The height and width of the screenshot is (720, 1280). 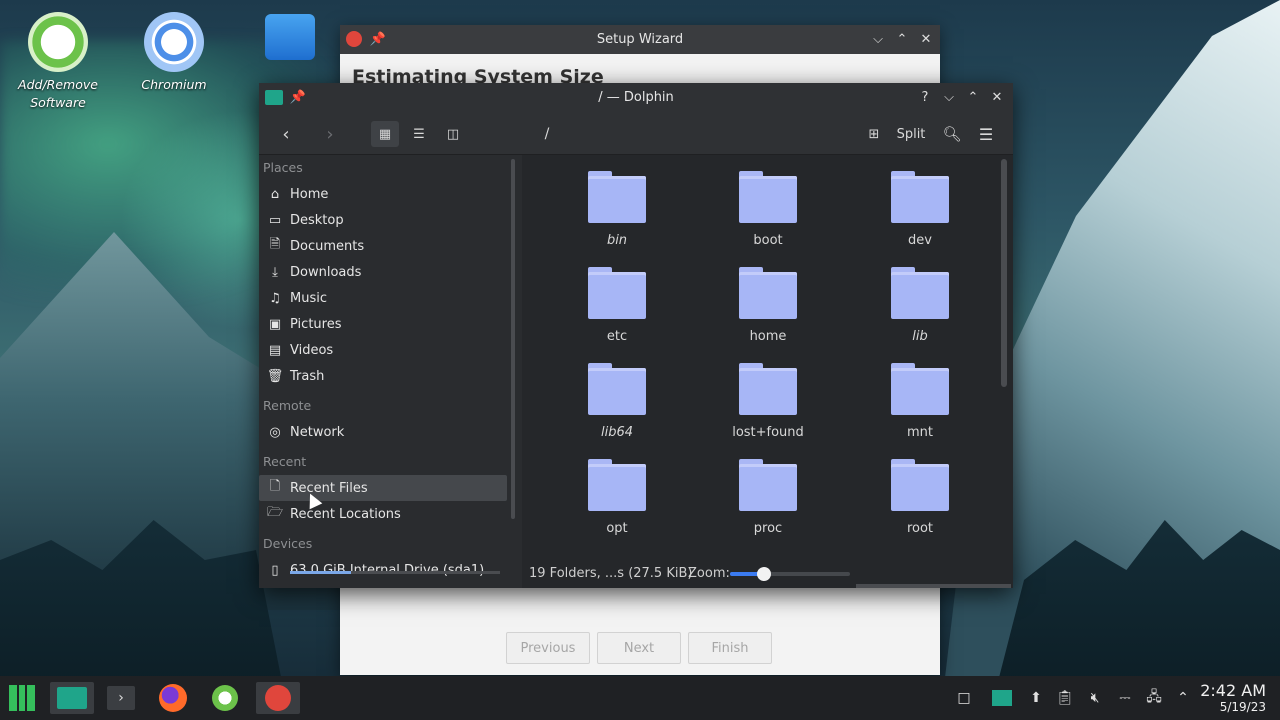 I want to click on new-tab-button: ⊞, so click(x=874, y=134).